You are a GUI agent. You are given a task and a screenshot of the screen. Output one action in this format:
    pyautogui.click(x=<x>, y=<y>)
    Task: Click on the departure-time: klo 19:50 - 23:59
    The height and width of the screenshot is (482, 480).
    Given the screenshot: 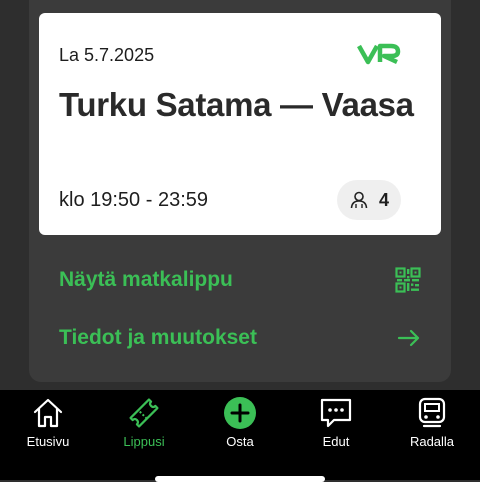 What is the action you would take?
    pyautogui.click(x=133, y=200)
    